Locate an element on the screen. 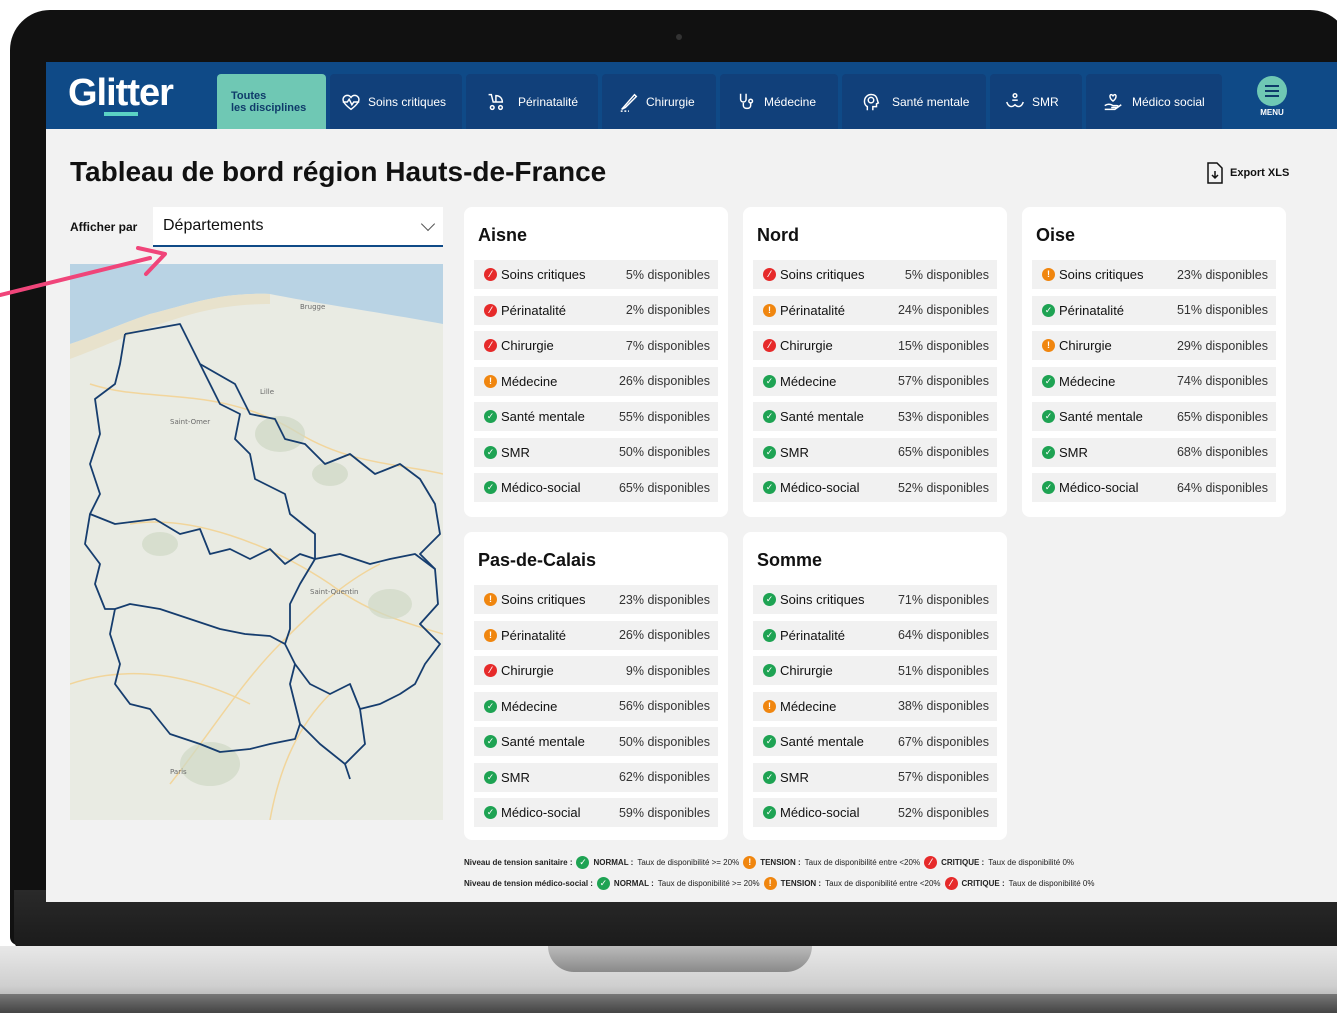 Image resolution: width=1337 pixels, height=1013 pixels. legend-critique-desc: Taux de disponibilité 0% is located at coordinates (1051, 883).